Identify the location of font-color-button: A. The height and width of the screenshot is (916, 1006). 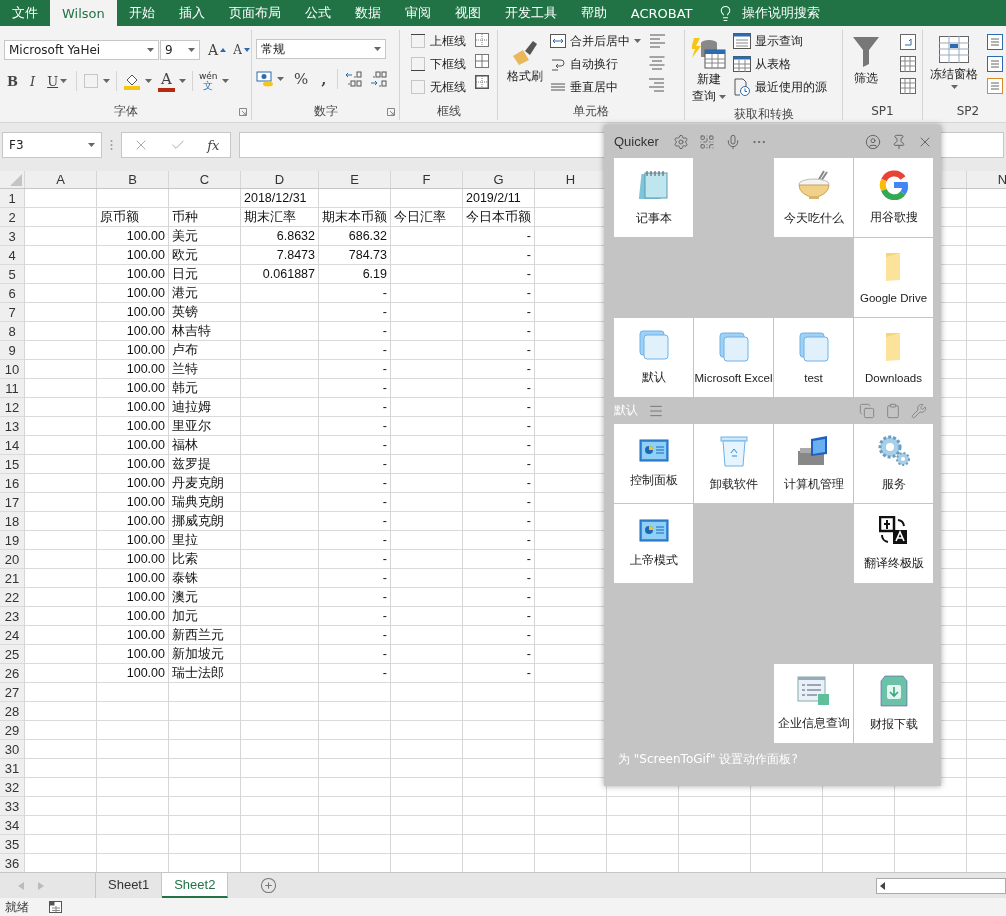
(166, 81).